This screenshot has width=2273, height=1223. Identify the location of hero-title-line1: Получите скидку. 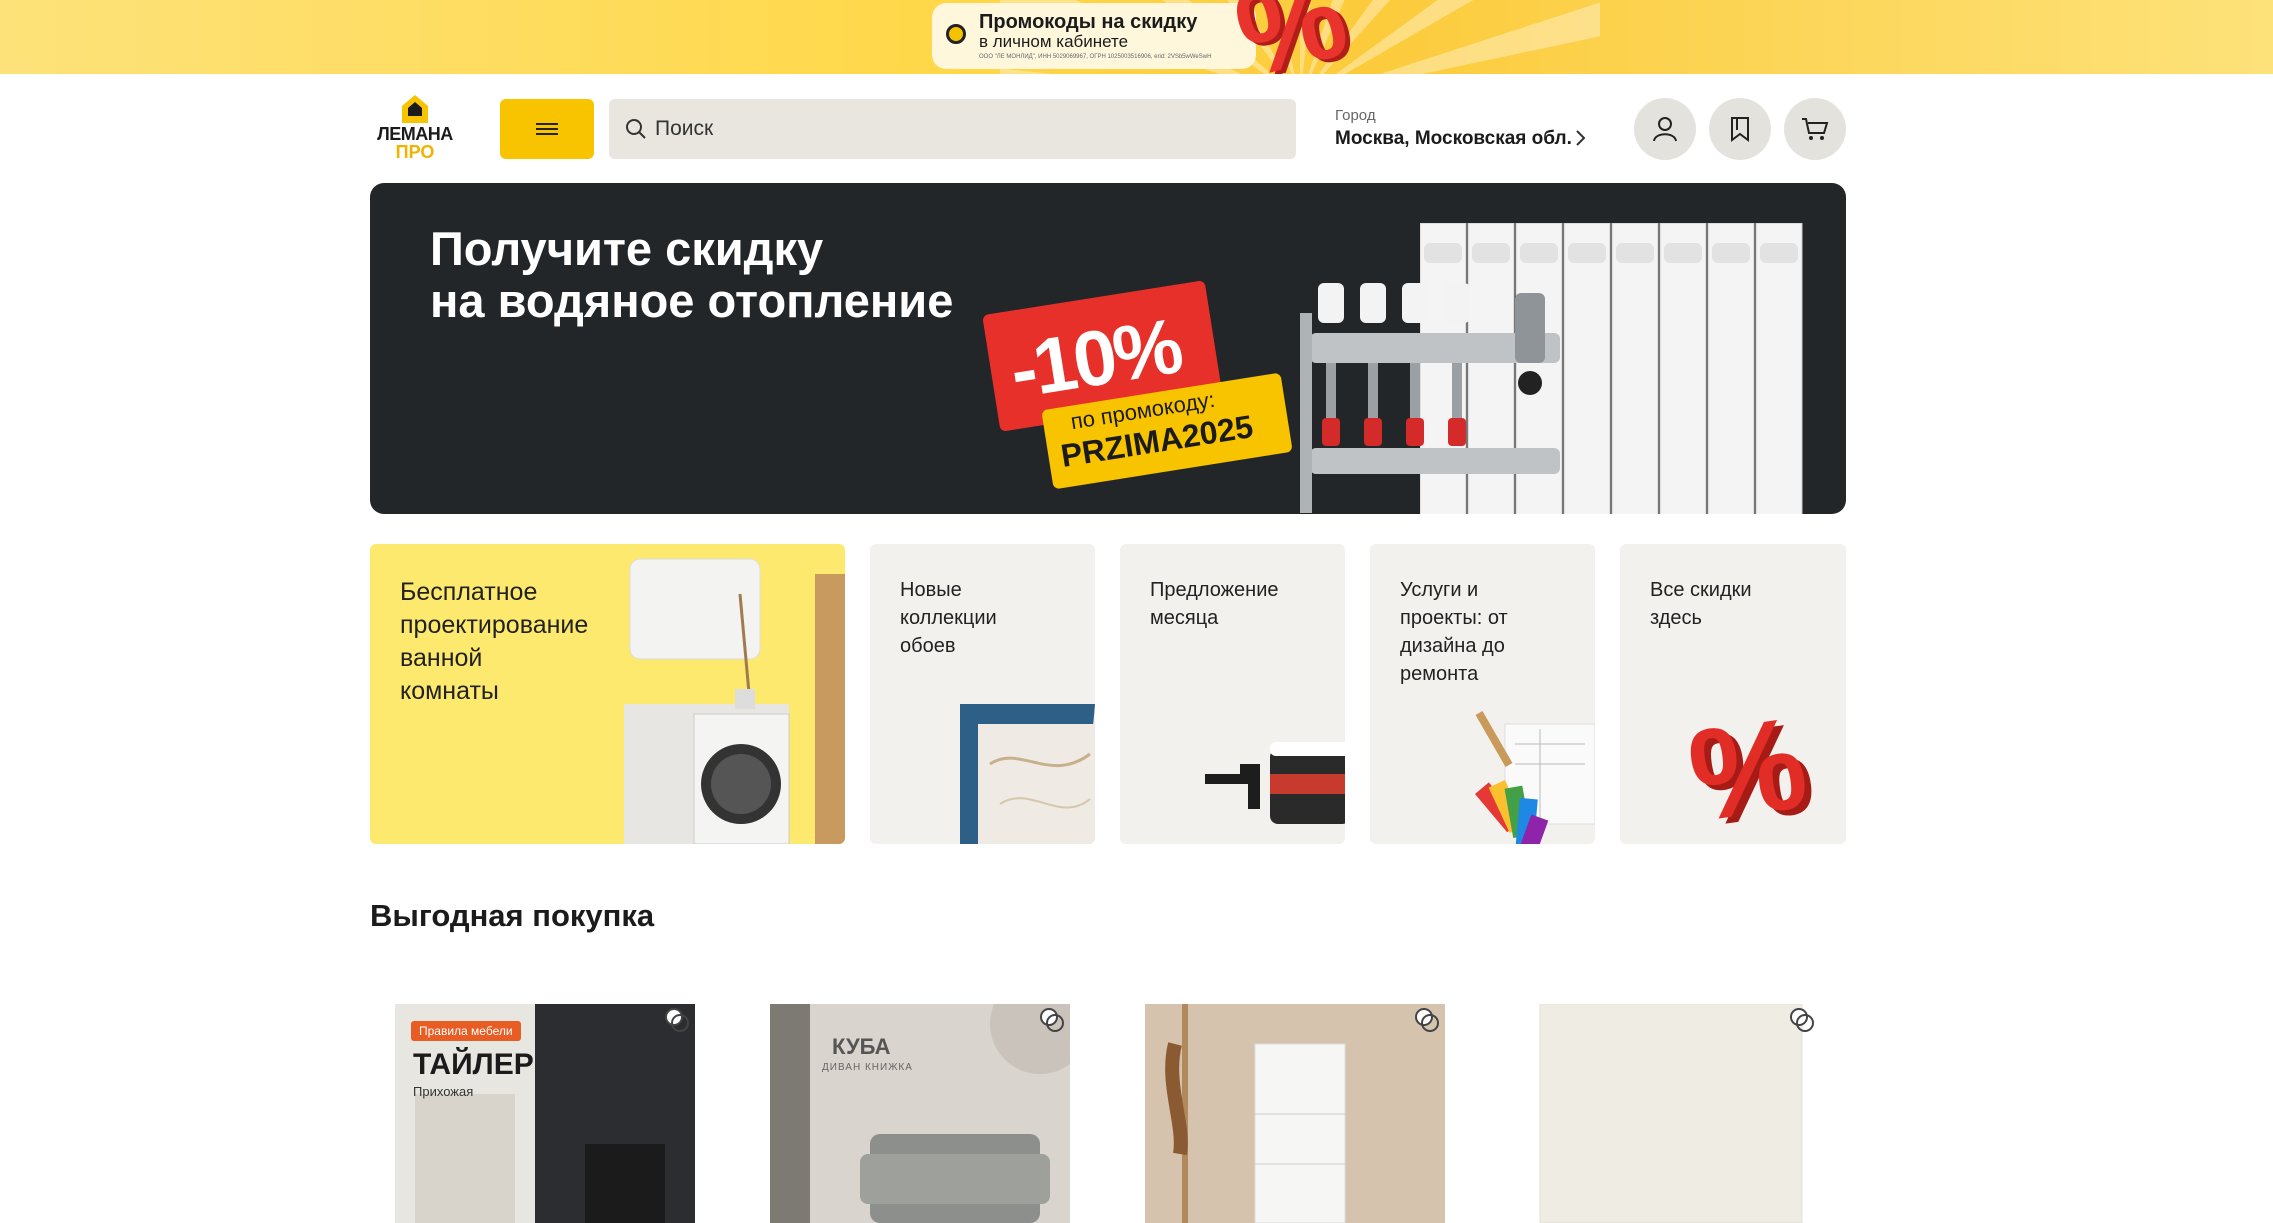
(627, 248).